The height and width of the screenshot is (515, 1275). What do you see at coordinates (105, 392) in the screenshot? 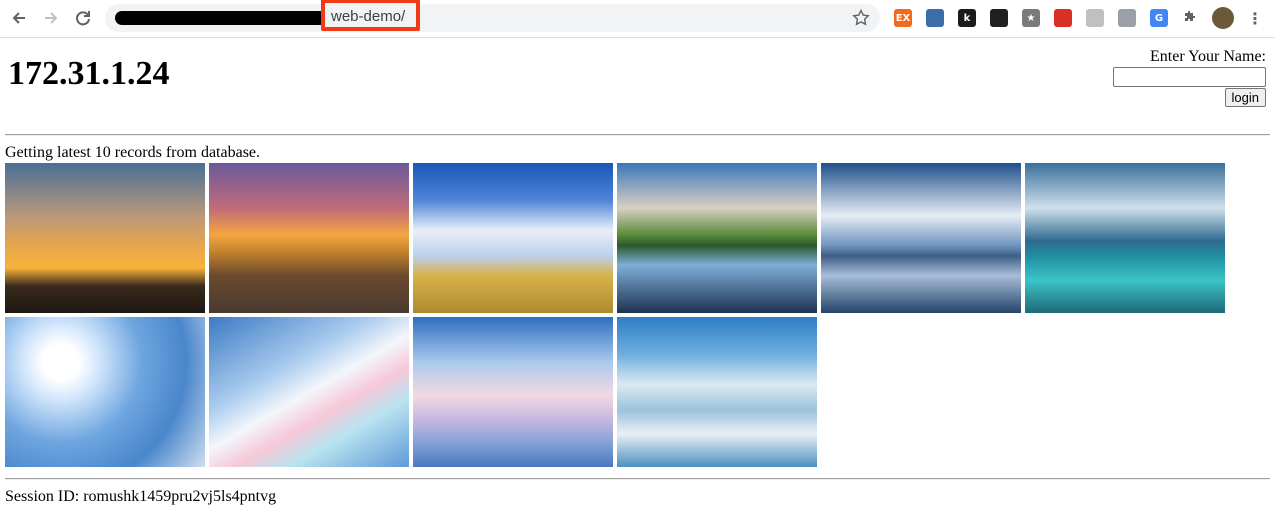
I see `photo-sun-rays` at bounding box center [105, 392].